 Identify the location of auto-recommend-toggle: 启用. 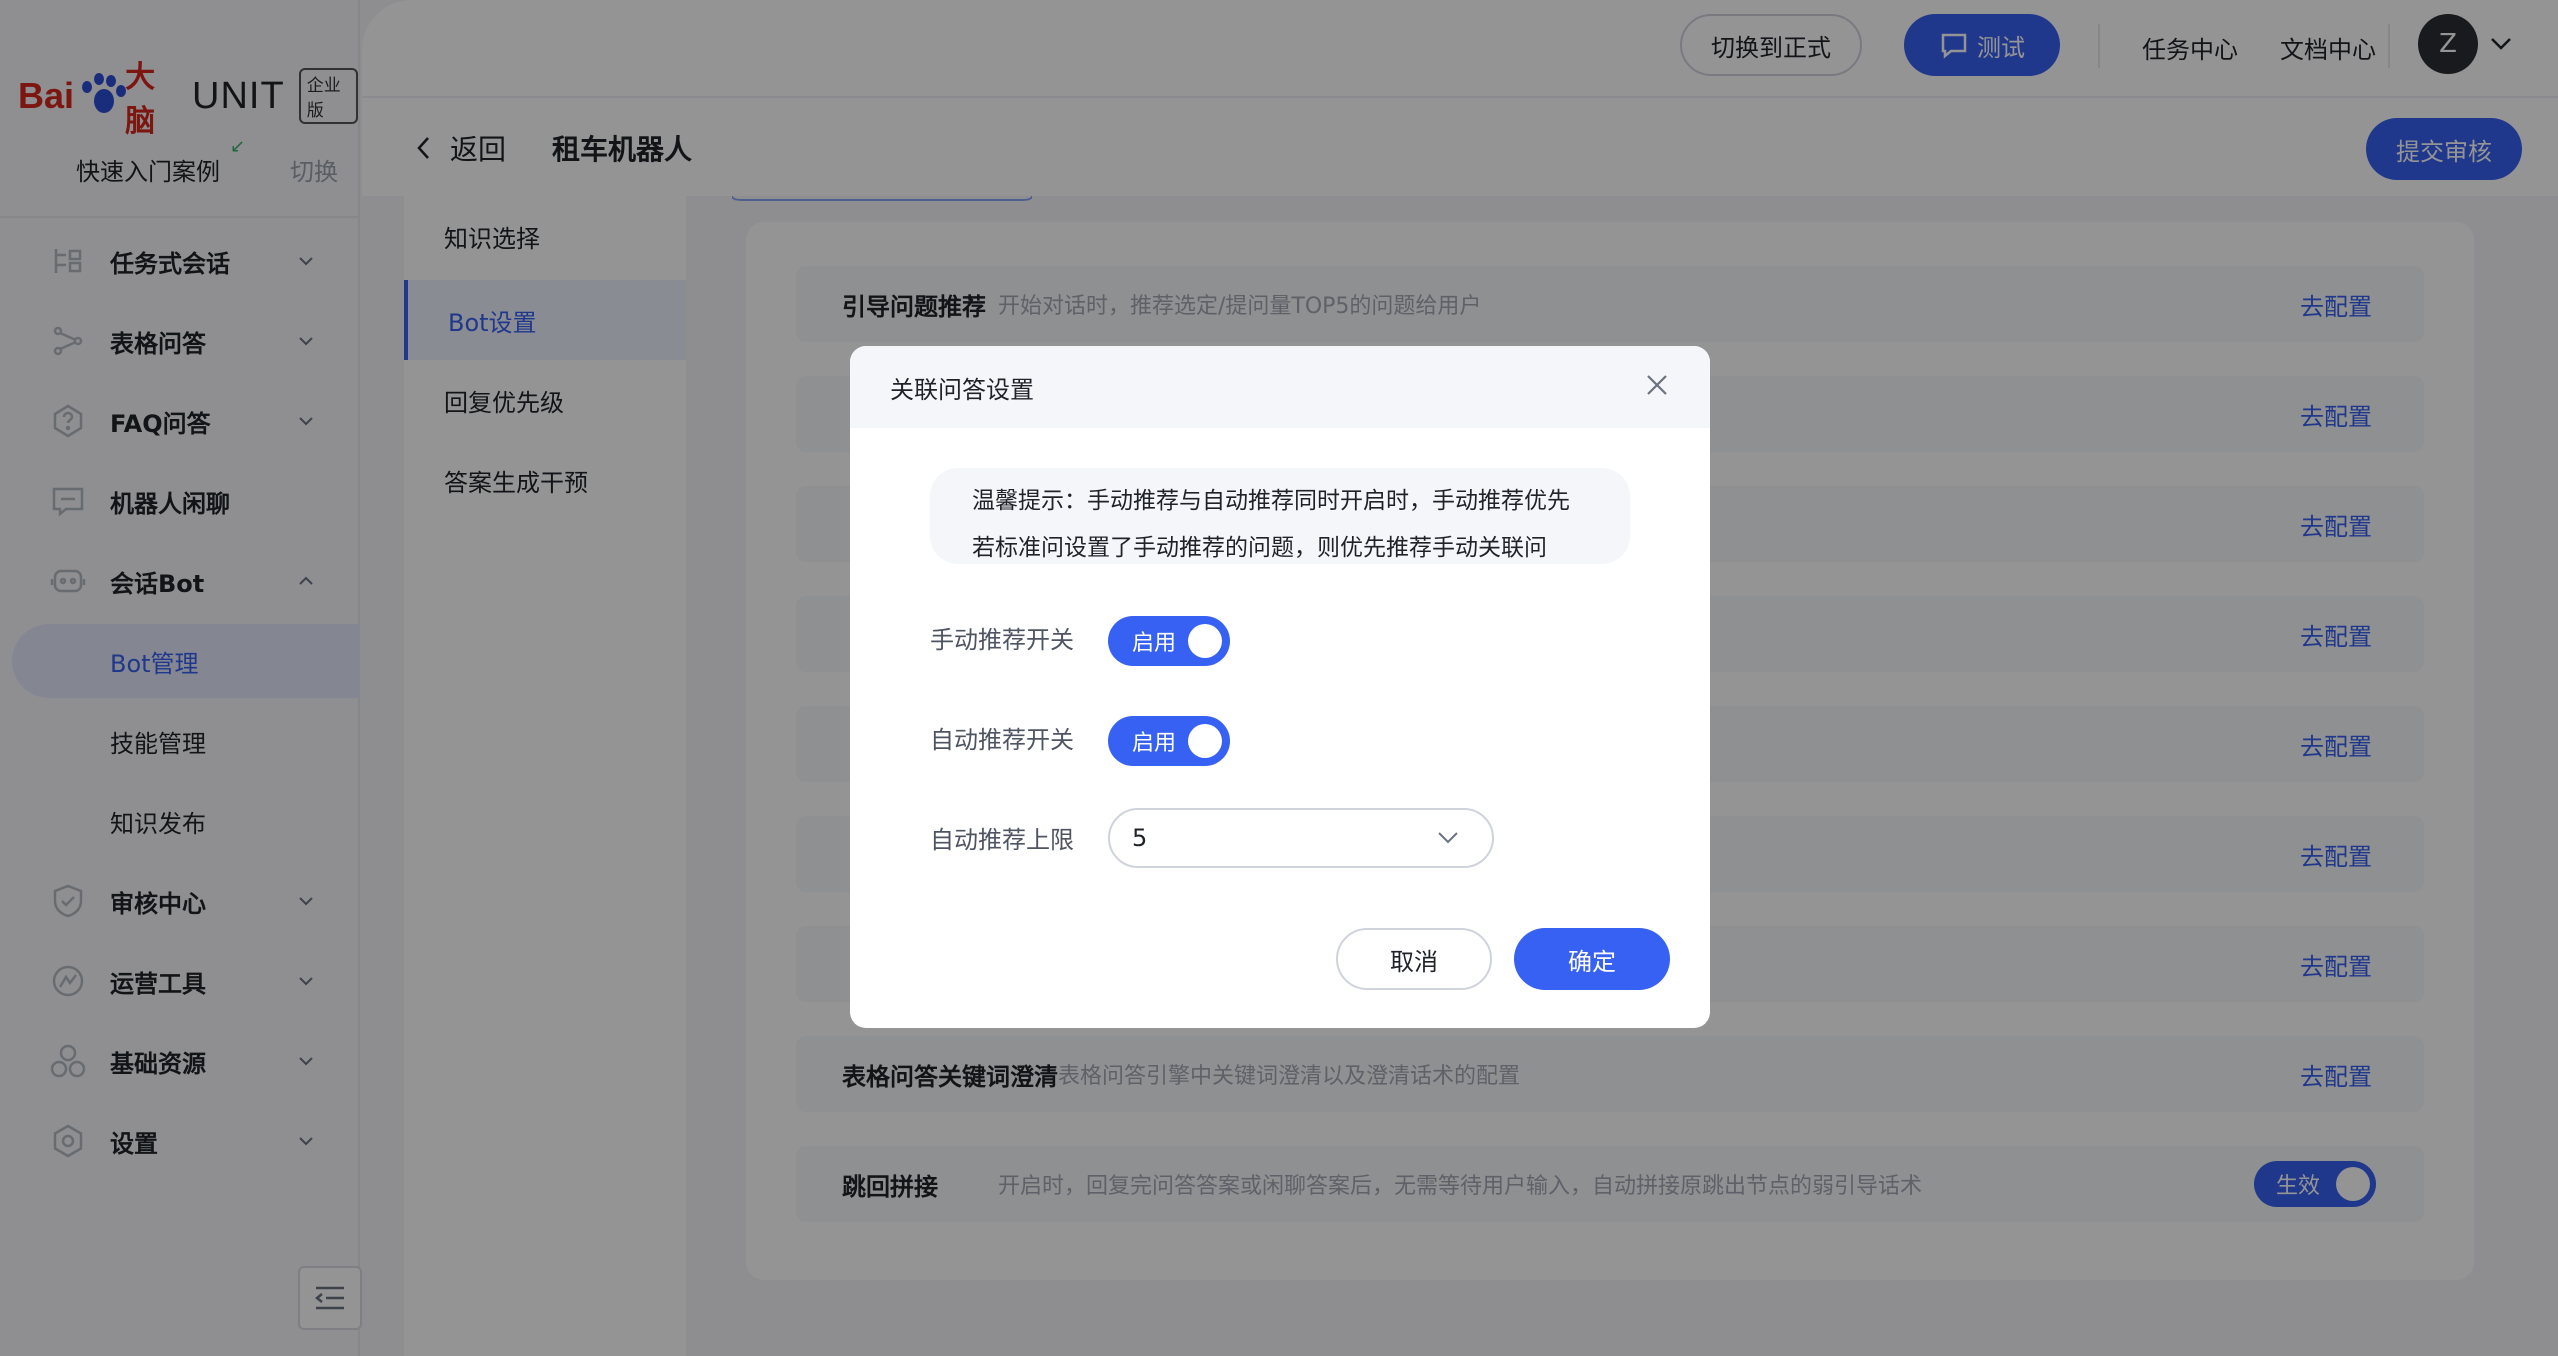
(1169, 741).